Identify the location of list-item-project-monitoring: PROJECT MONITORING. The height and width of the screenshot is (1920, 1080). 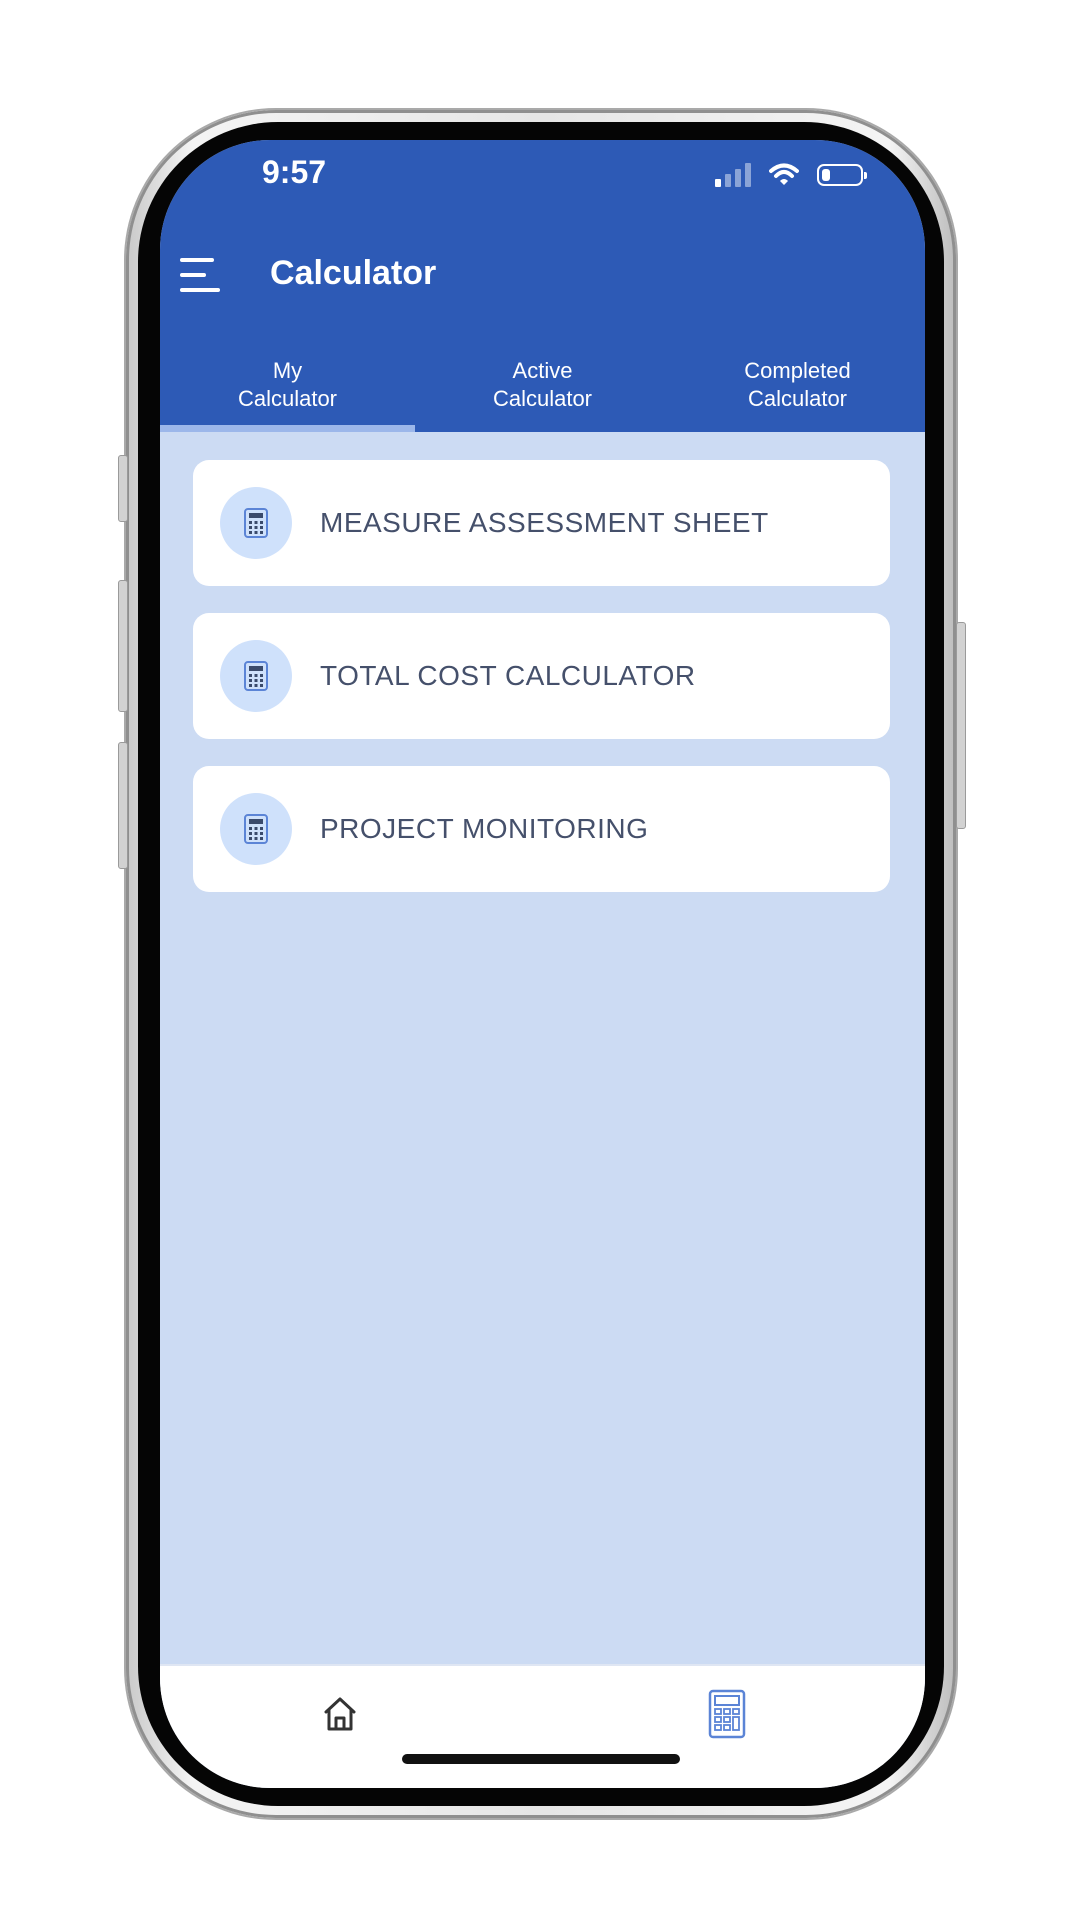
(541, 829).